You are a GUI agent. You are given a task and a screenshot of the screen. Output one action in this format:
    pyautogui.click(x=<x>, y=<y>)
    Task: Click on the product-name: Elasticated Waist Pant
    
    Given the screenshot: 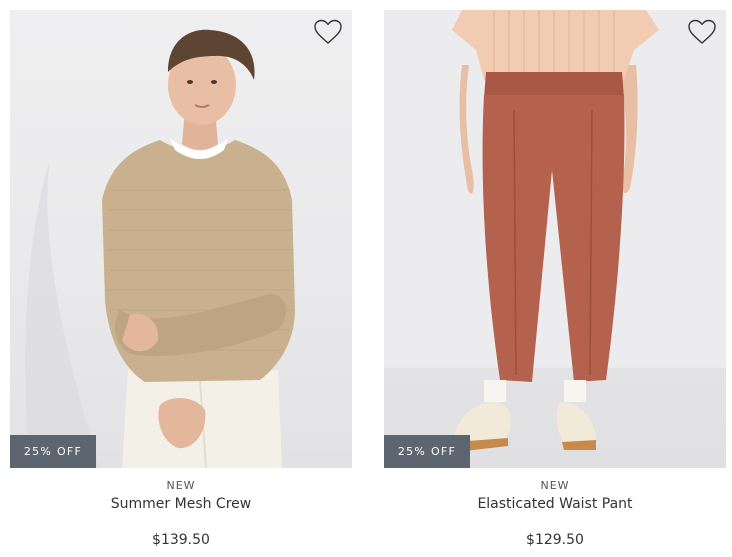 What is the action you would take?
    pyautogui.click(x=555, y=504)
    